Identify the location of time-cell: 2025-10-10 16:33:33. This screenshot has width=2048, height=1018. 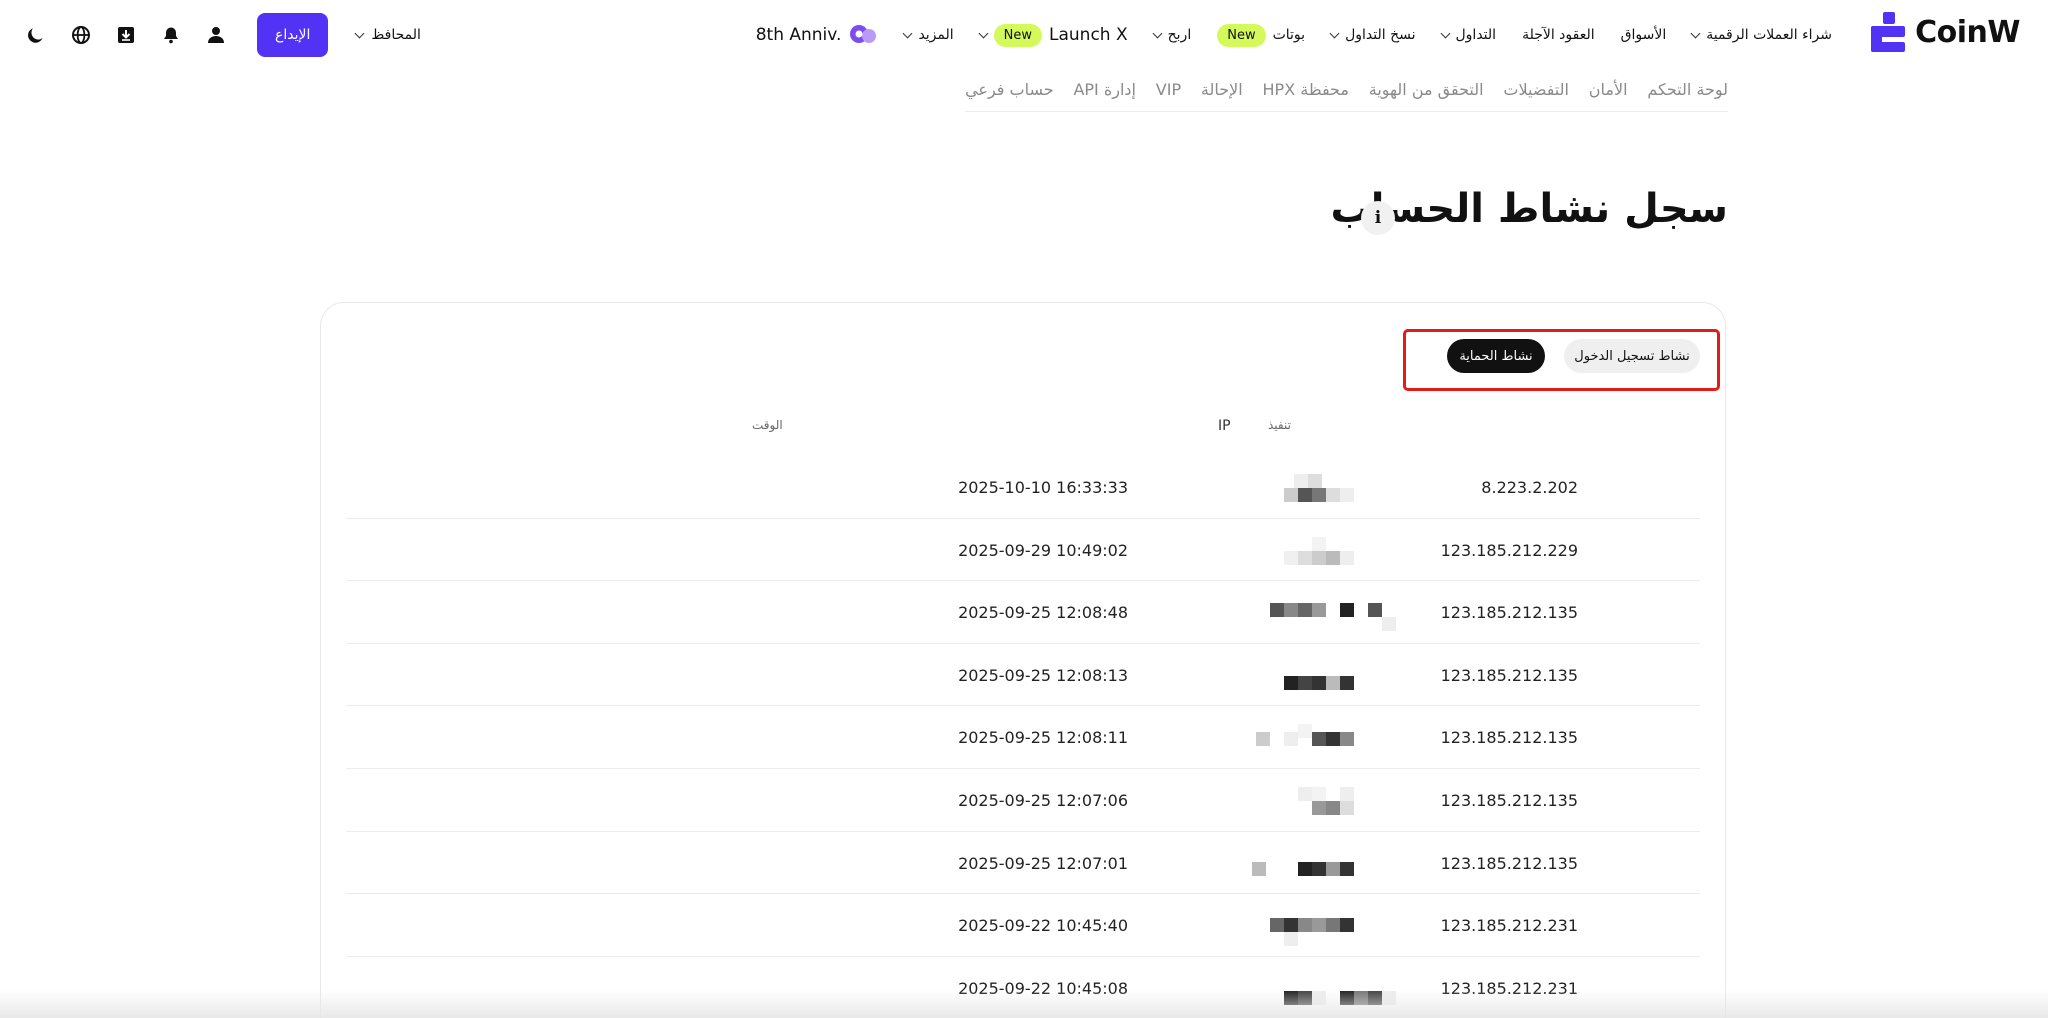
(1043, 487).